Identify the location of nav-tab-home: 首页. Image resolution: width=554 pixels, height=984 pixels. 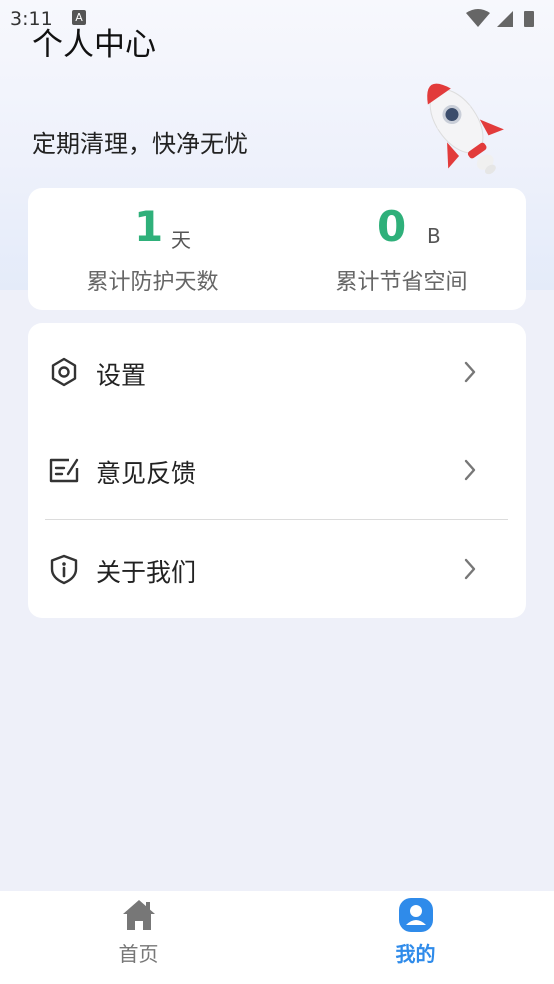
(138, 937).